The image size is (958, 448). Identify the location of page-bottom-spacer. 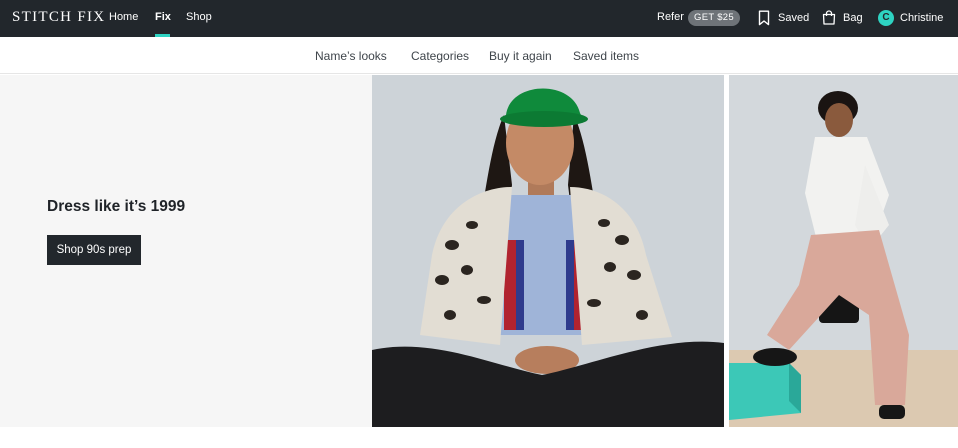
(479, 437).